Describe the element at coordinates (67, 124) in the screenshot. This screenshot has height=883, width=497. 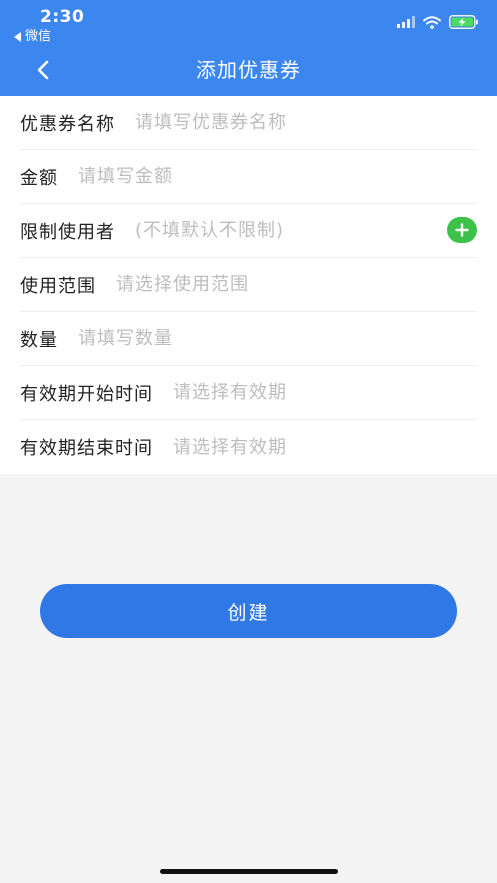
I see `coupon-name-label: 优惠券名称` at that location.